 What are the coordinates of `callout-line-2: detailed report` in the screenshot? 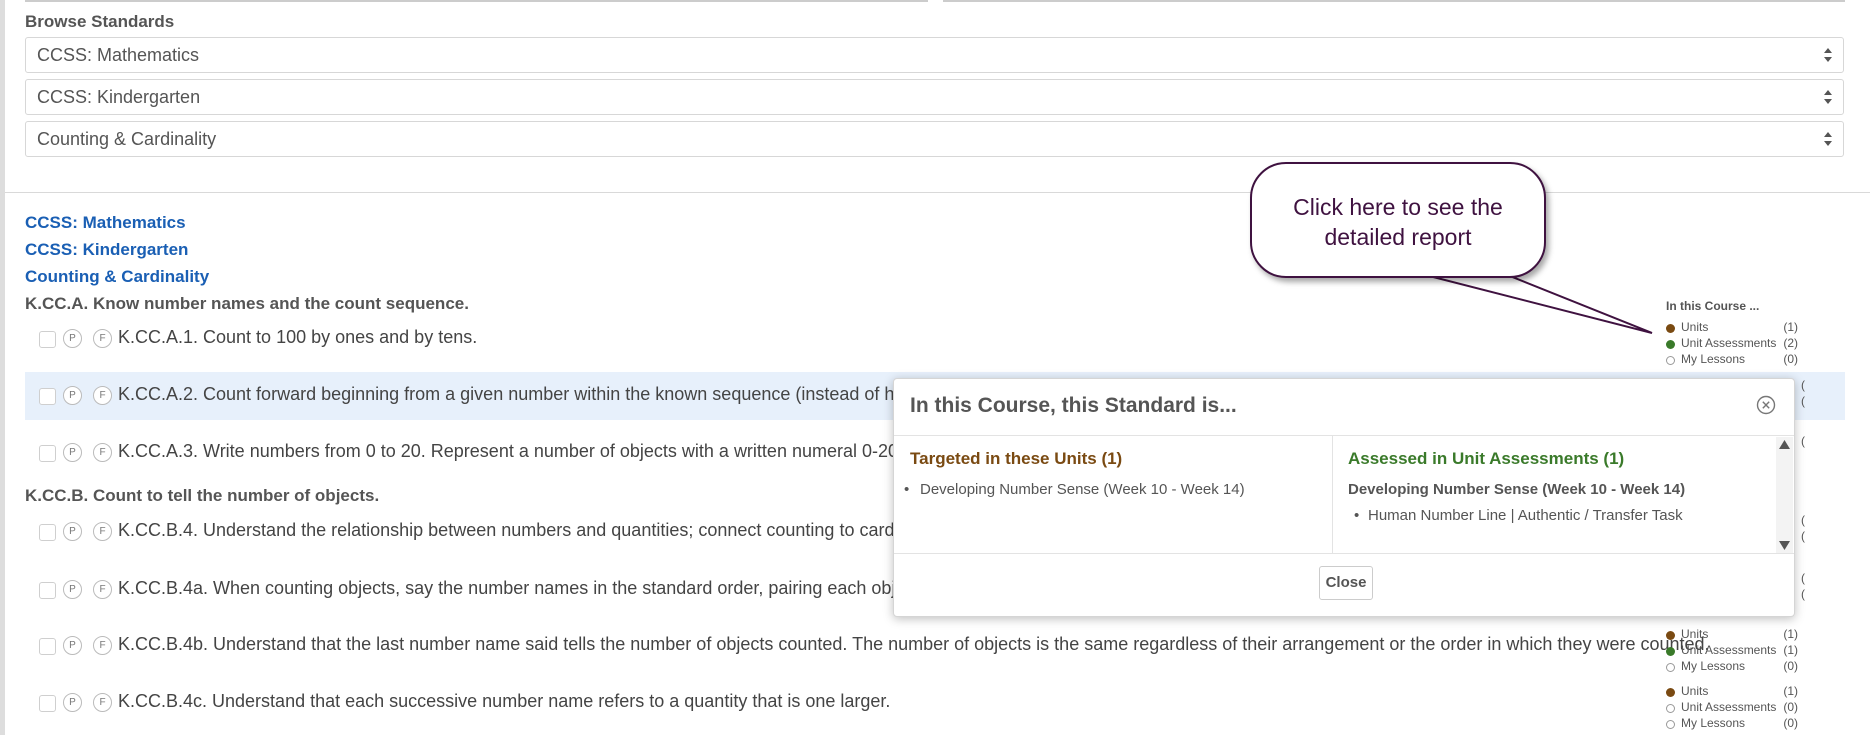 It's located at (1398, 237).